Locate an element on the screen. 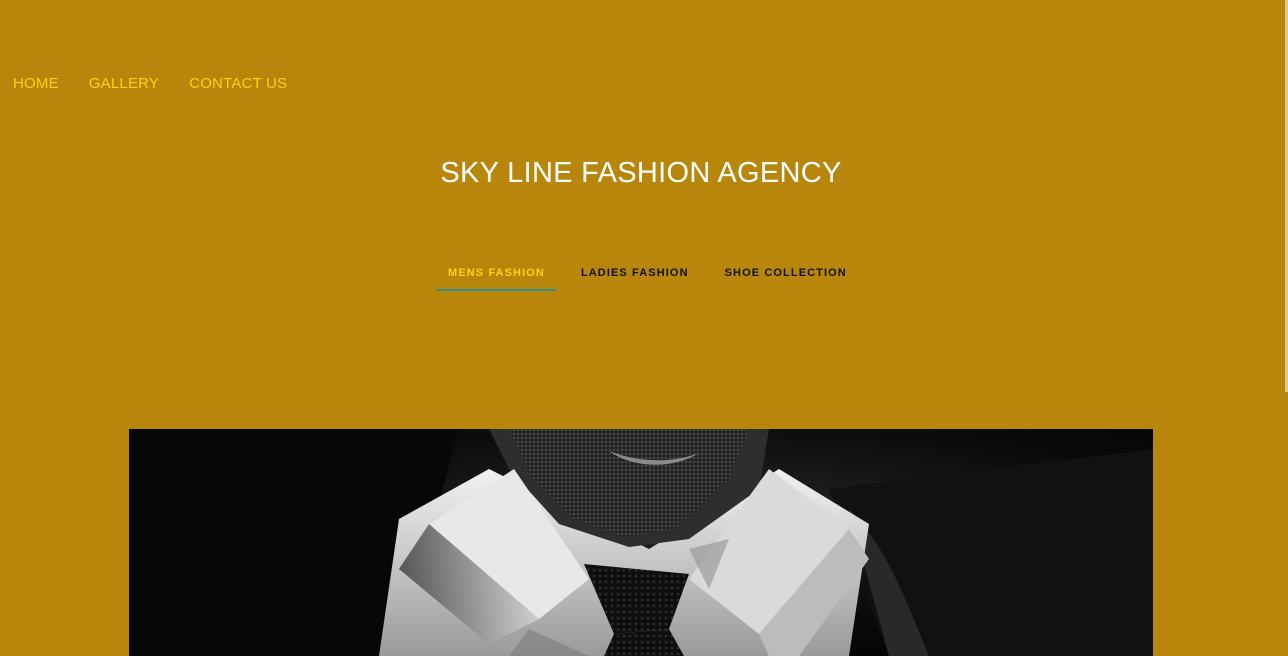  top-nav: HOME GALLERY CONTACT US is located at coordinates (150, 84).